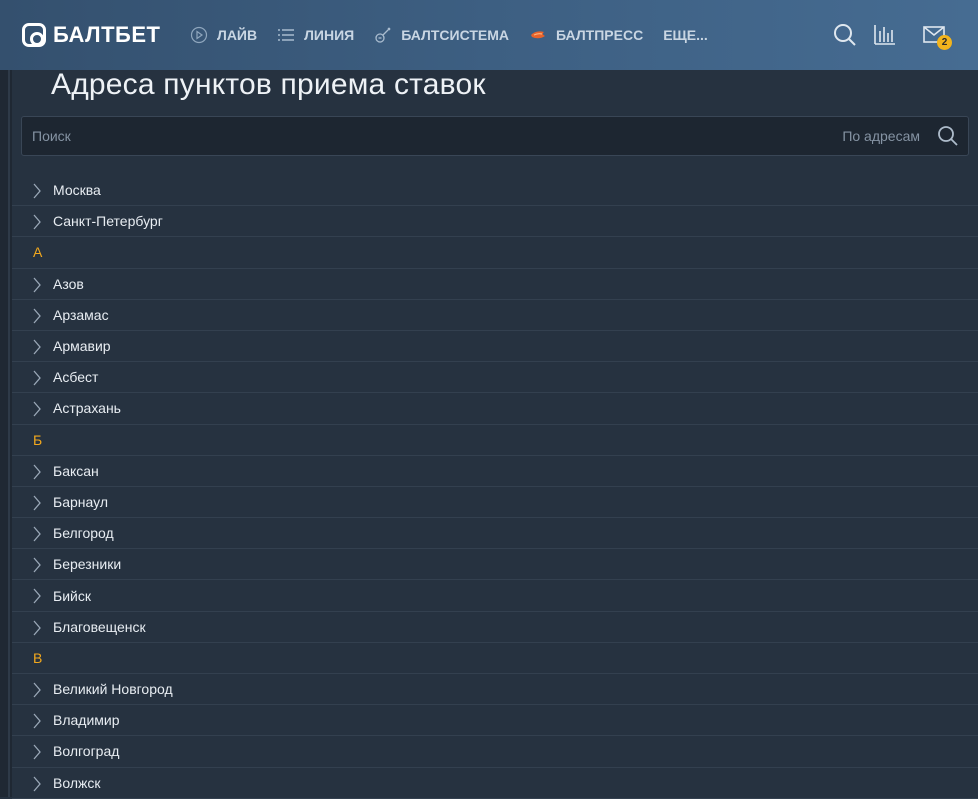 The image size is (978, 799). What do you see at coordinates (495, 471) in the screenshot?
I see `city-row: Баксан` at bounding box center [495, 471].